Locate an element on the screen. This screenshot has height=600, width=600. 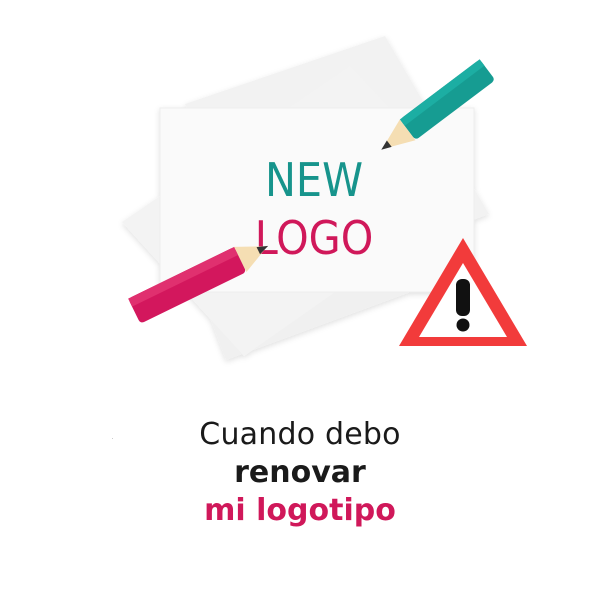
card-title-logo: LOGO is located at coordinates (314, 238).